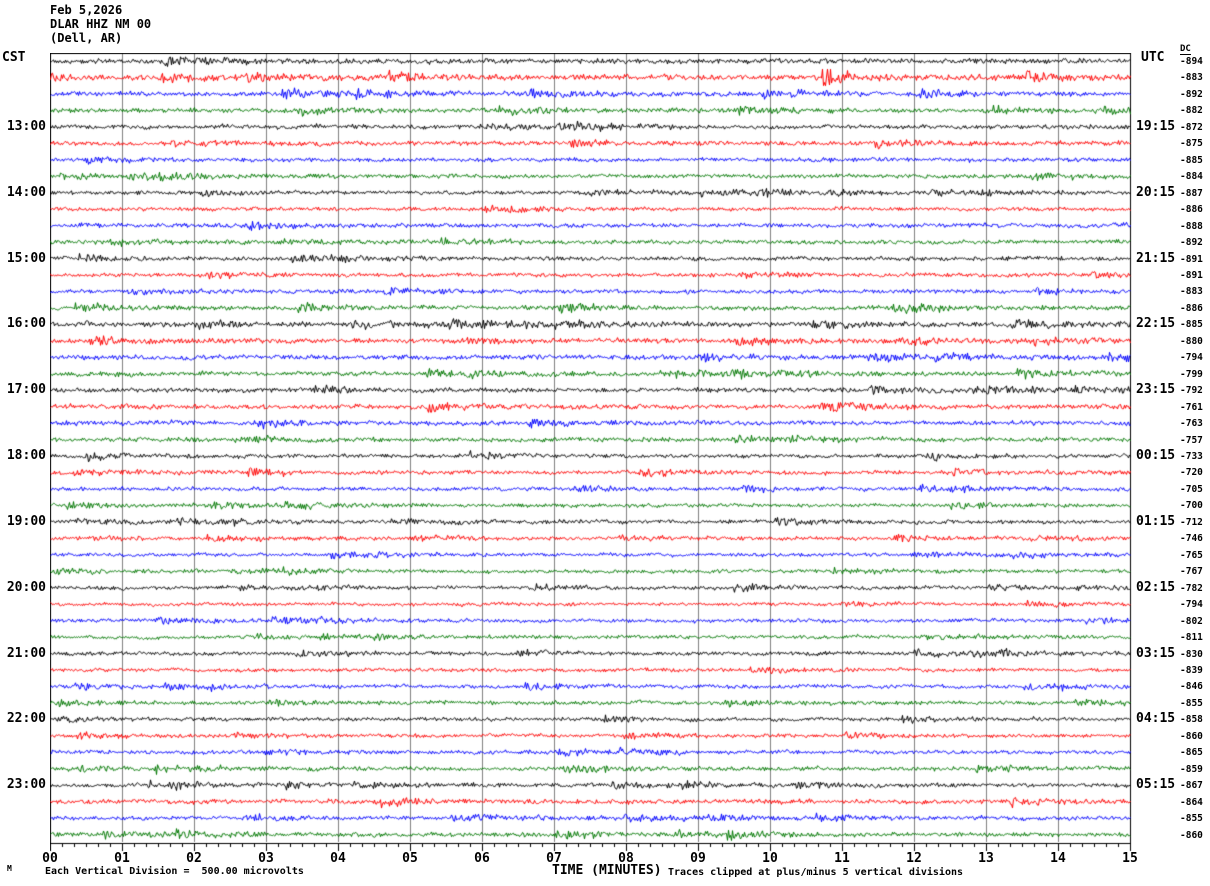  I want to click on dc-offset-value: -858, so click(1191, 720).